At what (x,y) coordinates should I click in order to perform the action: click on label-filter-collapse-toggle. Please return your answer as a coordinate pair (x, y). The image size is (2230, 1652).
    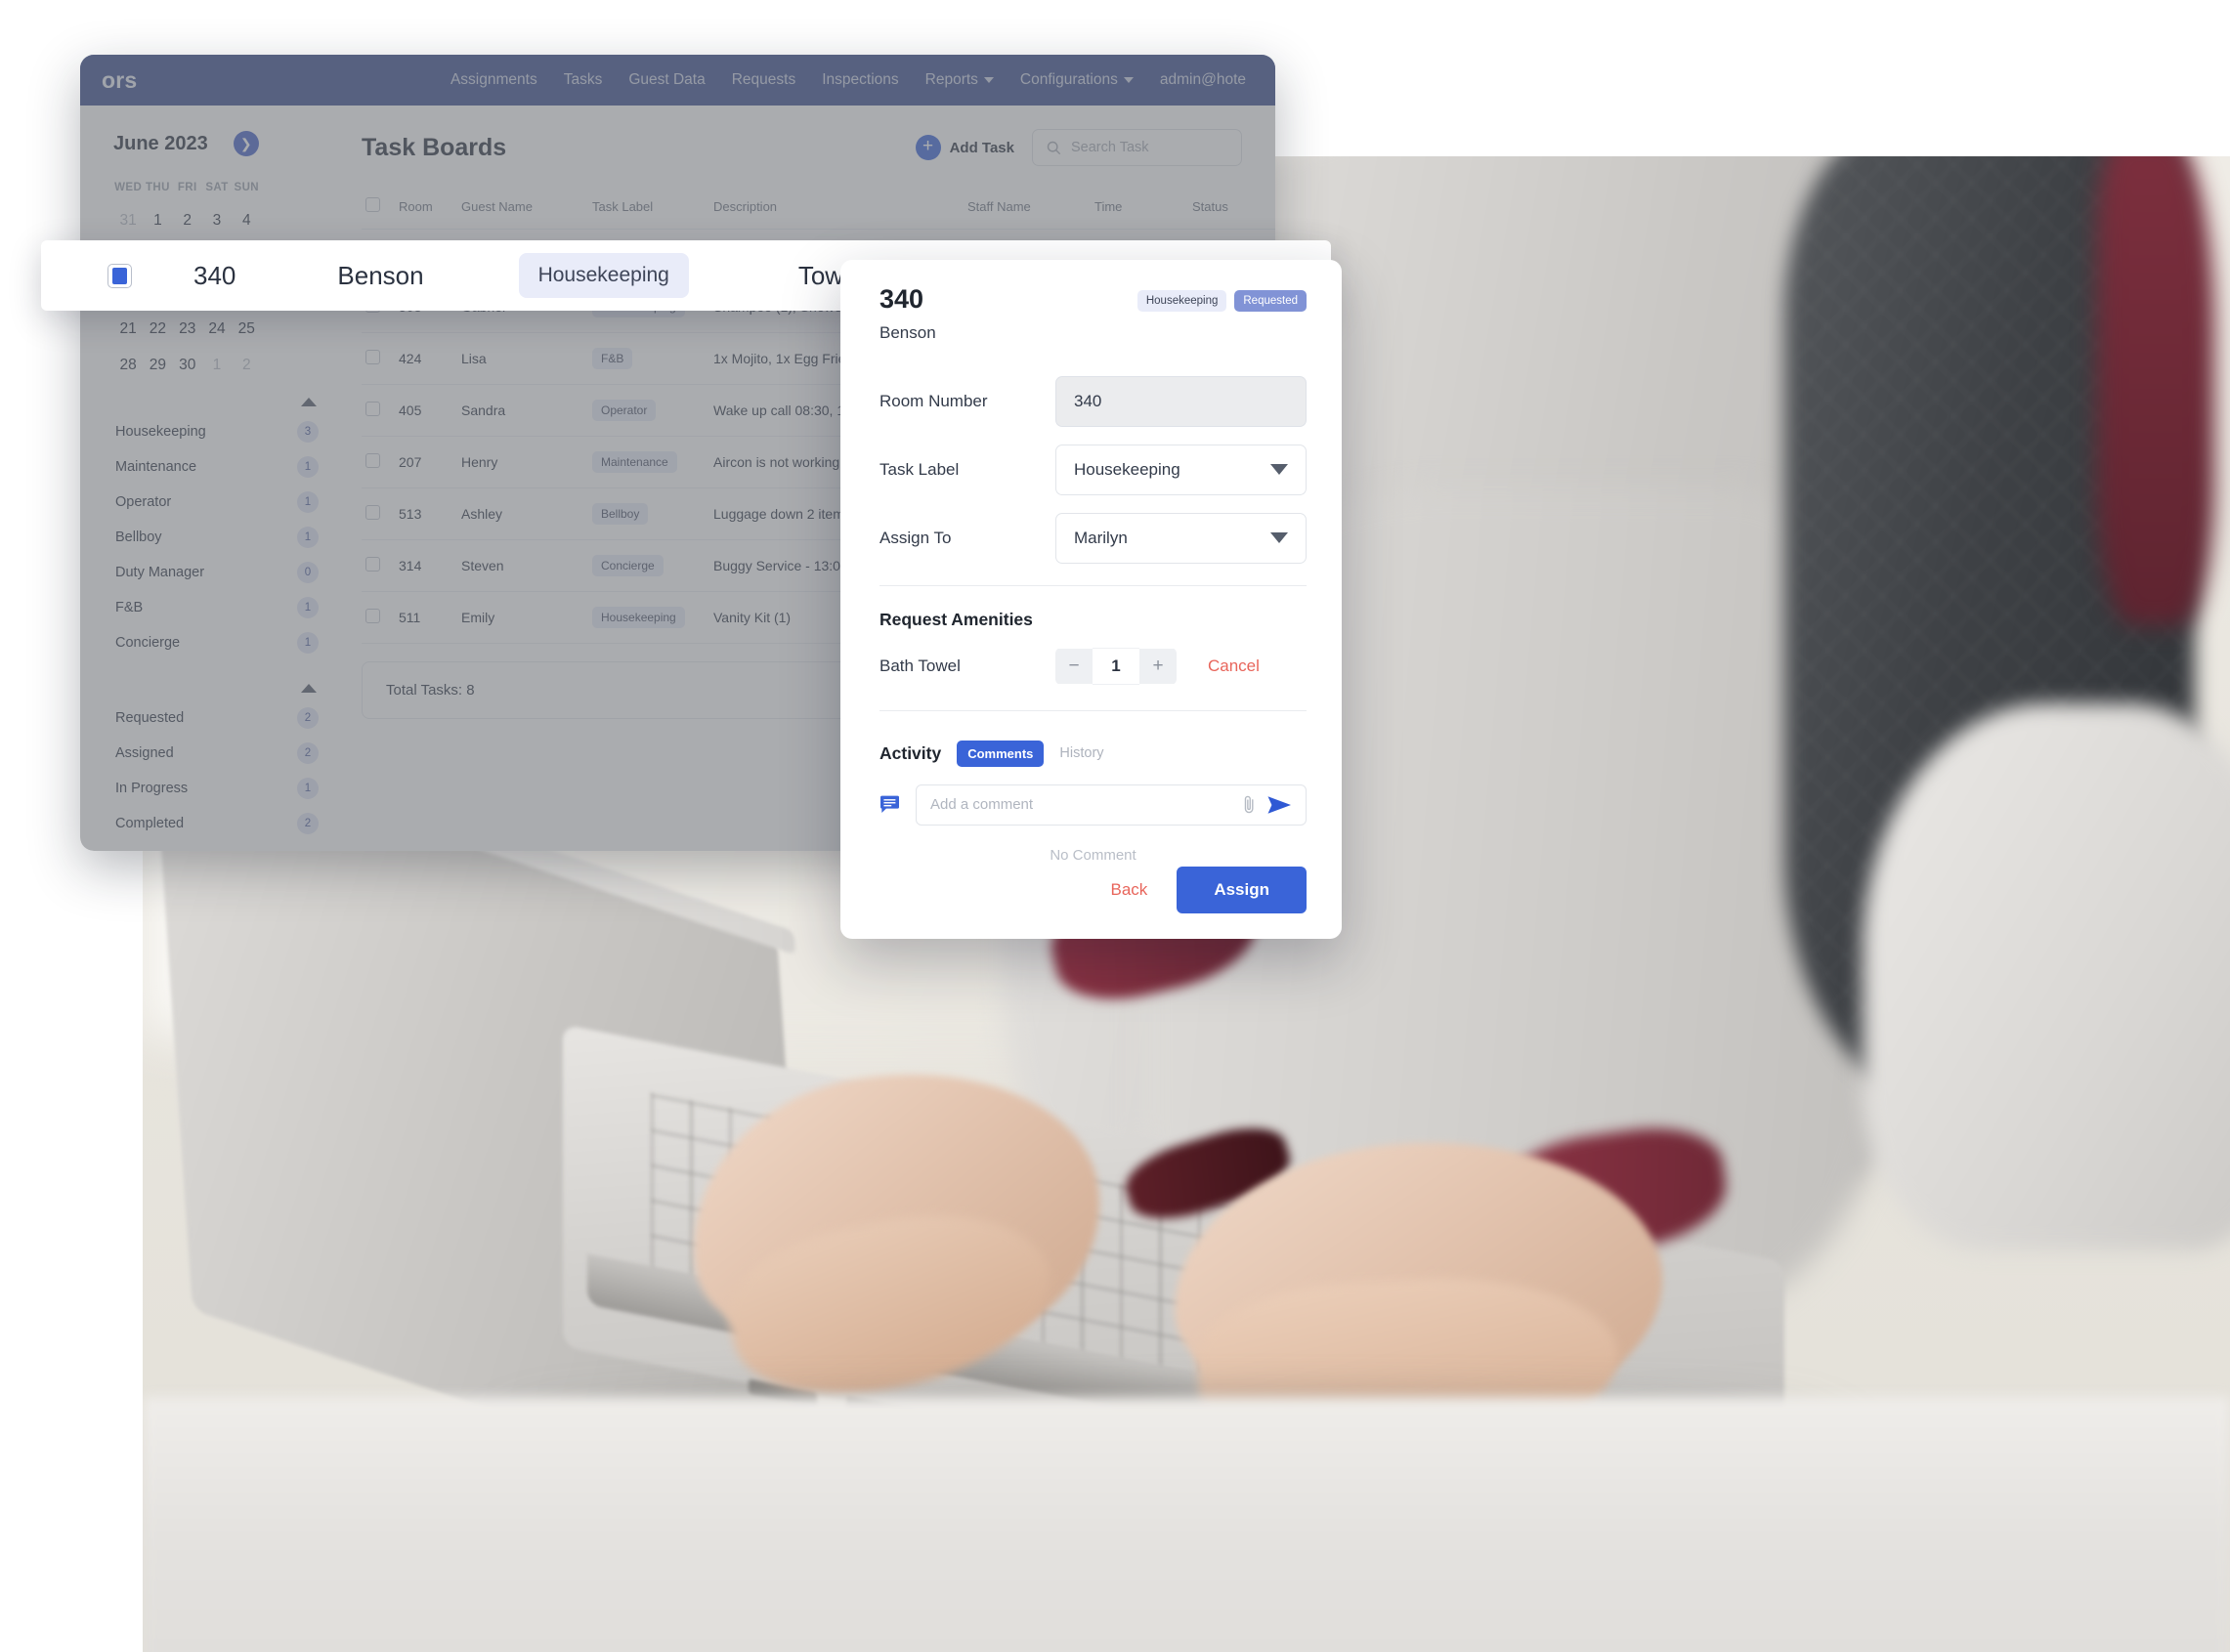
    Looking at the image, I should click on (217, 401).